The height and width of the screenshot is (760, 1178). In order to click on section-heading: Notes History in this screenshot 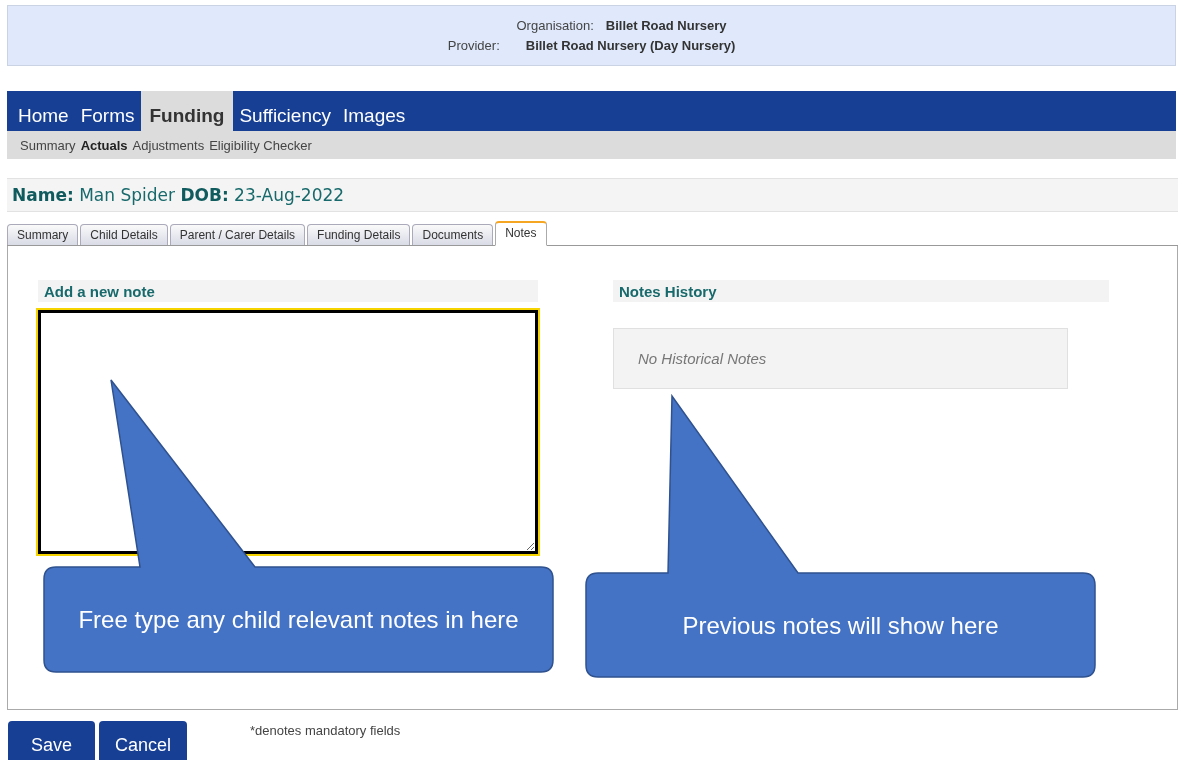, I will do `click(668, 291)`.